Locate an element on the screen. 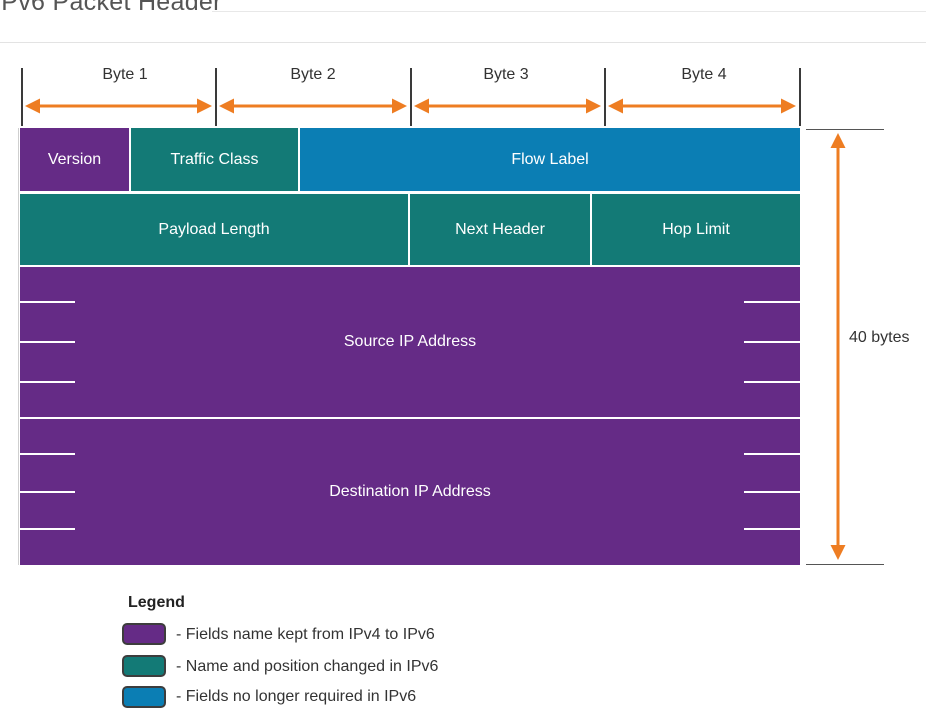 The image size is (926, 721). legend-title: Legend is located at coordinates (156, 602).